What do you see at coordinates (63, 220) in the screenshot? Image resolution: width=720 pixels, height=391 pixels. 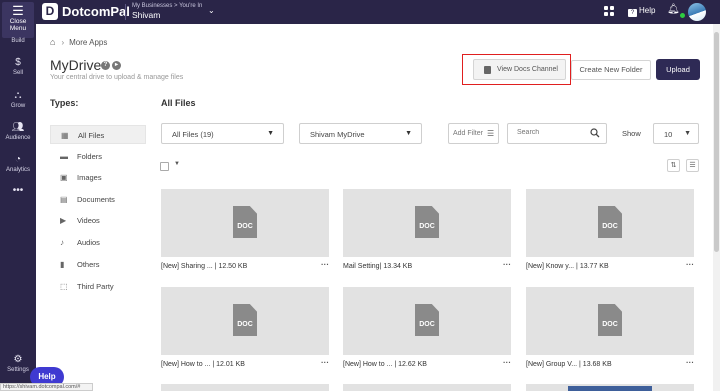 I see `video-icon: ▶` at bounding box center [63, 220].